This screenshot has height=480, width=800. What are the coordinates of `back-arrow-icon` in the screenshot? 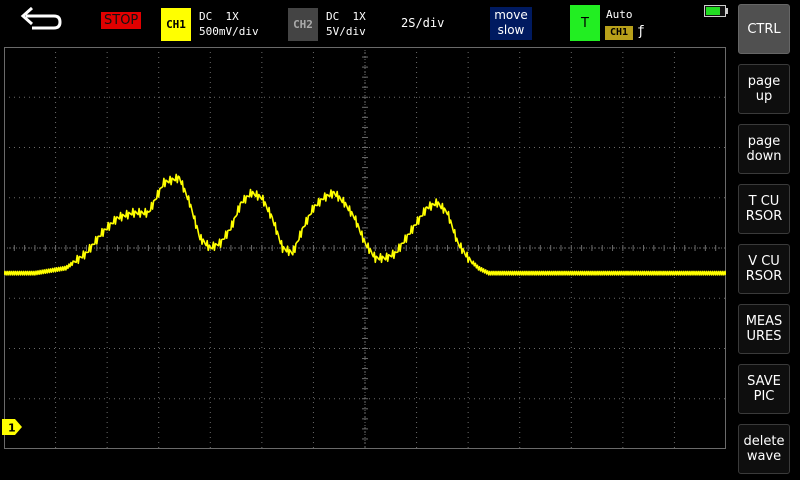 It's located at (41, 19).